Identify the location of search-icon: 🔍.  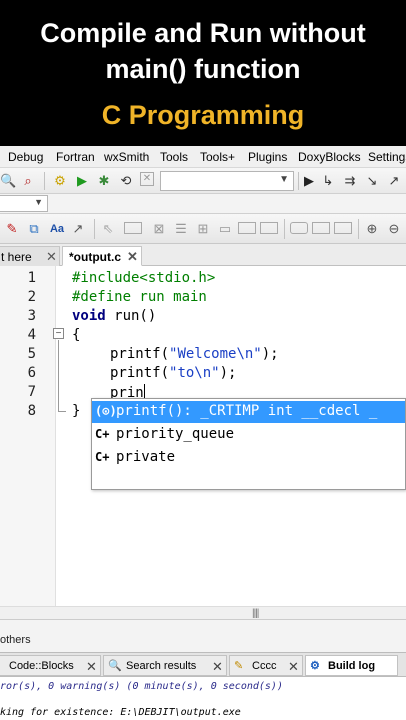
(115, 666).